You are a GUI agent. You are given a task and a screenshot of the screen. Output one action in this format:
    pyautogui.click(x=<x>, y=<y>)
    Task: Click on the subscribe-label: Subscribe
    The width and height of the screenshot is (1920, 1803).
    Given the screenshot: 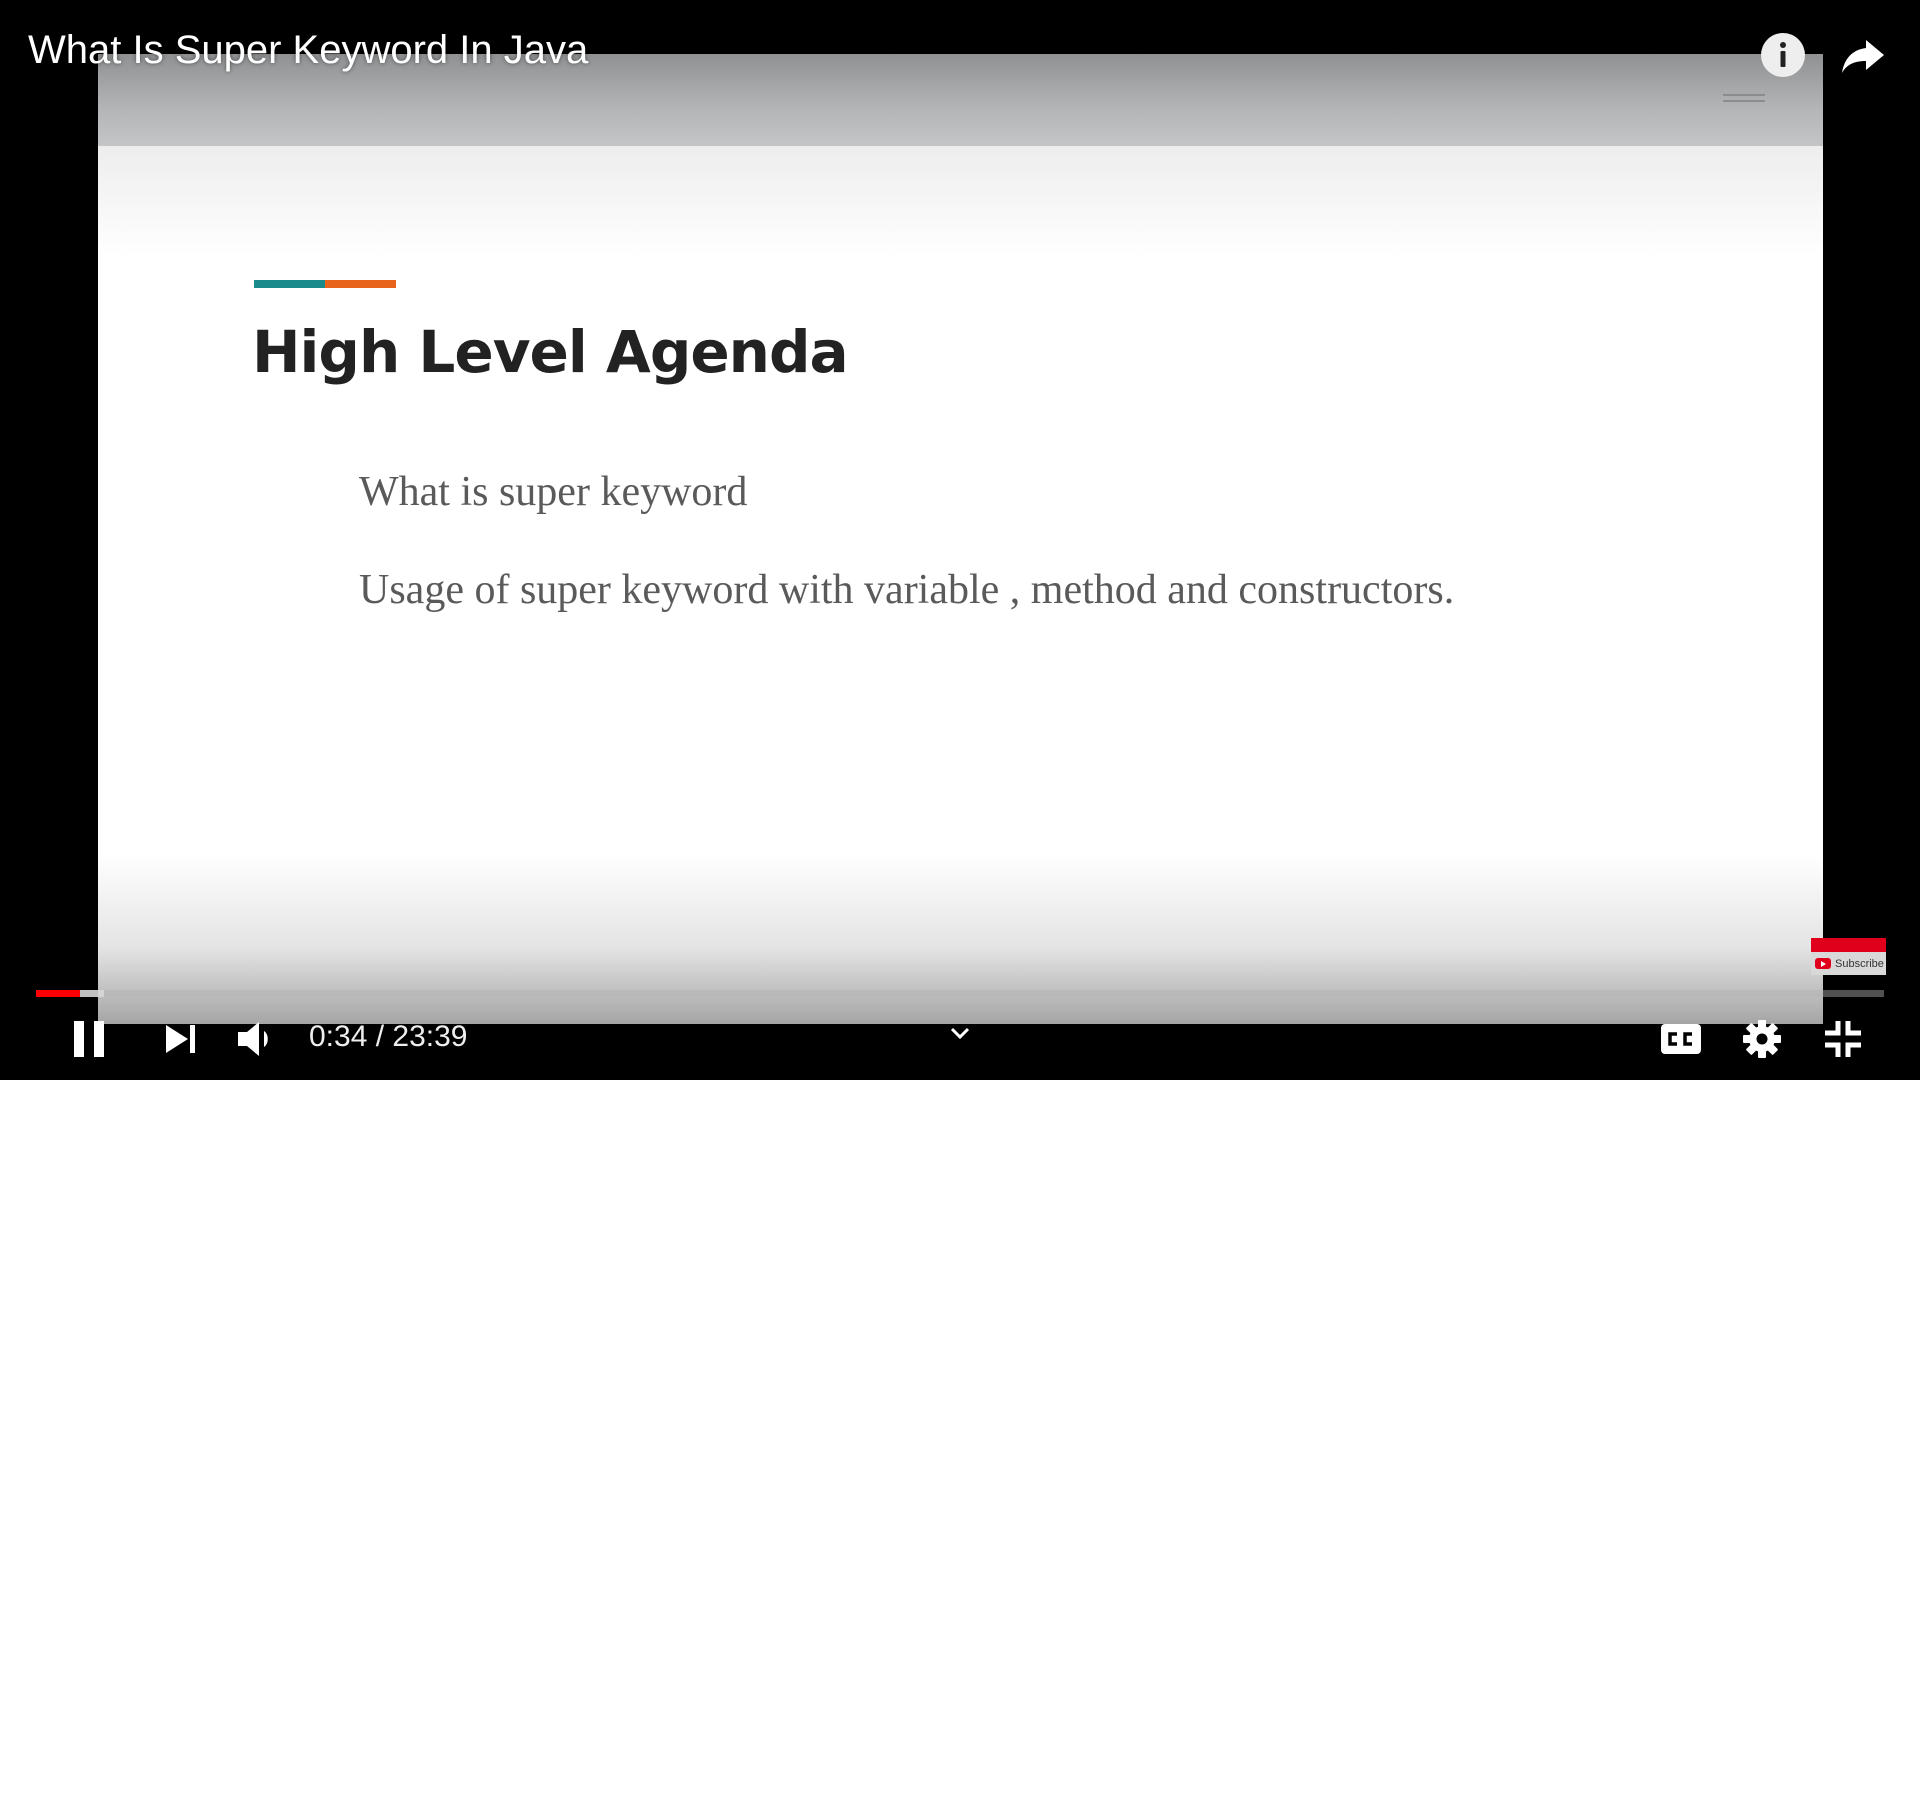 What is the action you would take?
    pyautogui.click(x=1859, y=963)
    